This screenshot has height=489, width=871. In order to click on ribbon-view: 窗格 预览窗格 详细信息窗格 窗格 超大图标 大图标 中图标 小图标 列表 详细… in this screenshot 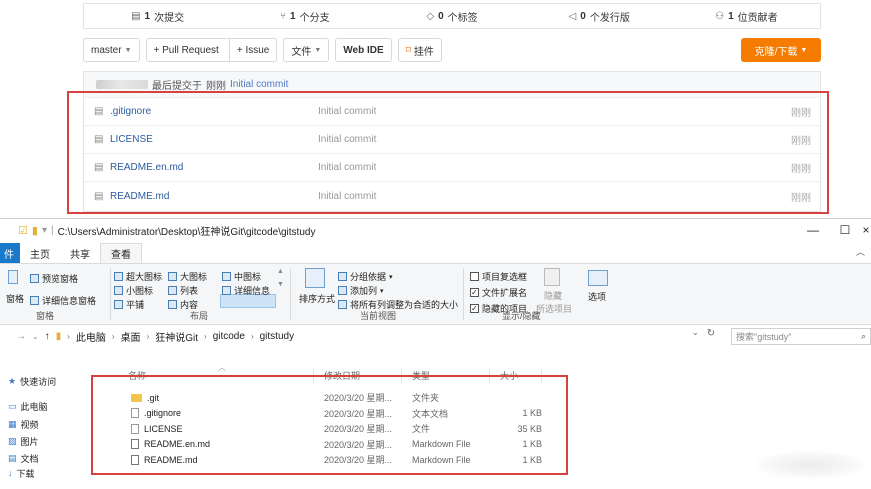, I will do `click(435, 294)`.